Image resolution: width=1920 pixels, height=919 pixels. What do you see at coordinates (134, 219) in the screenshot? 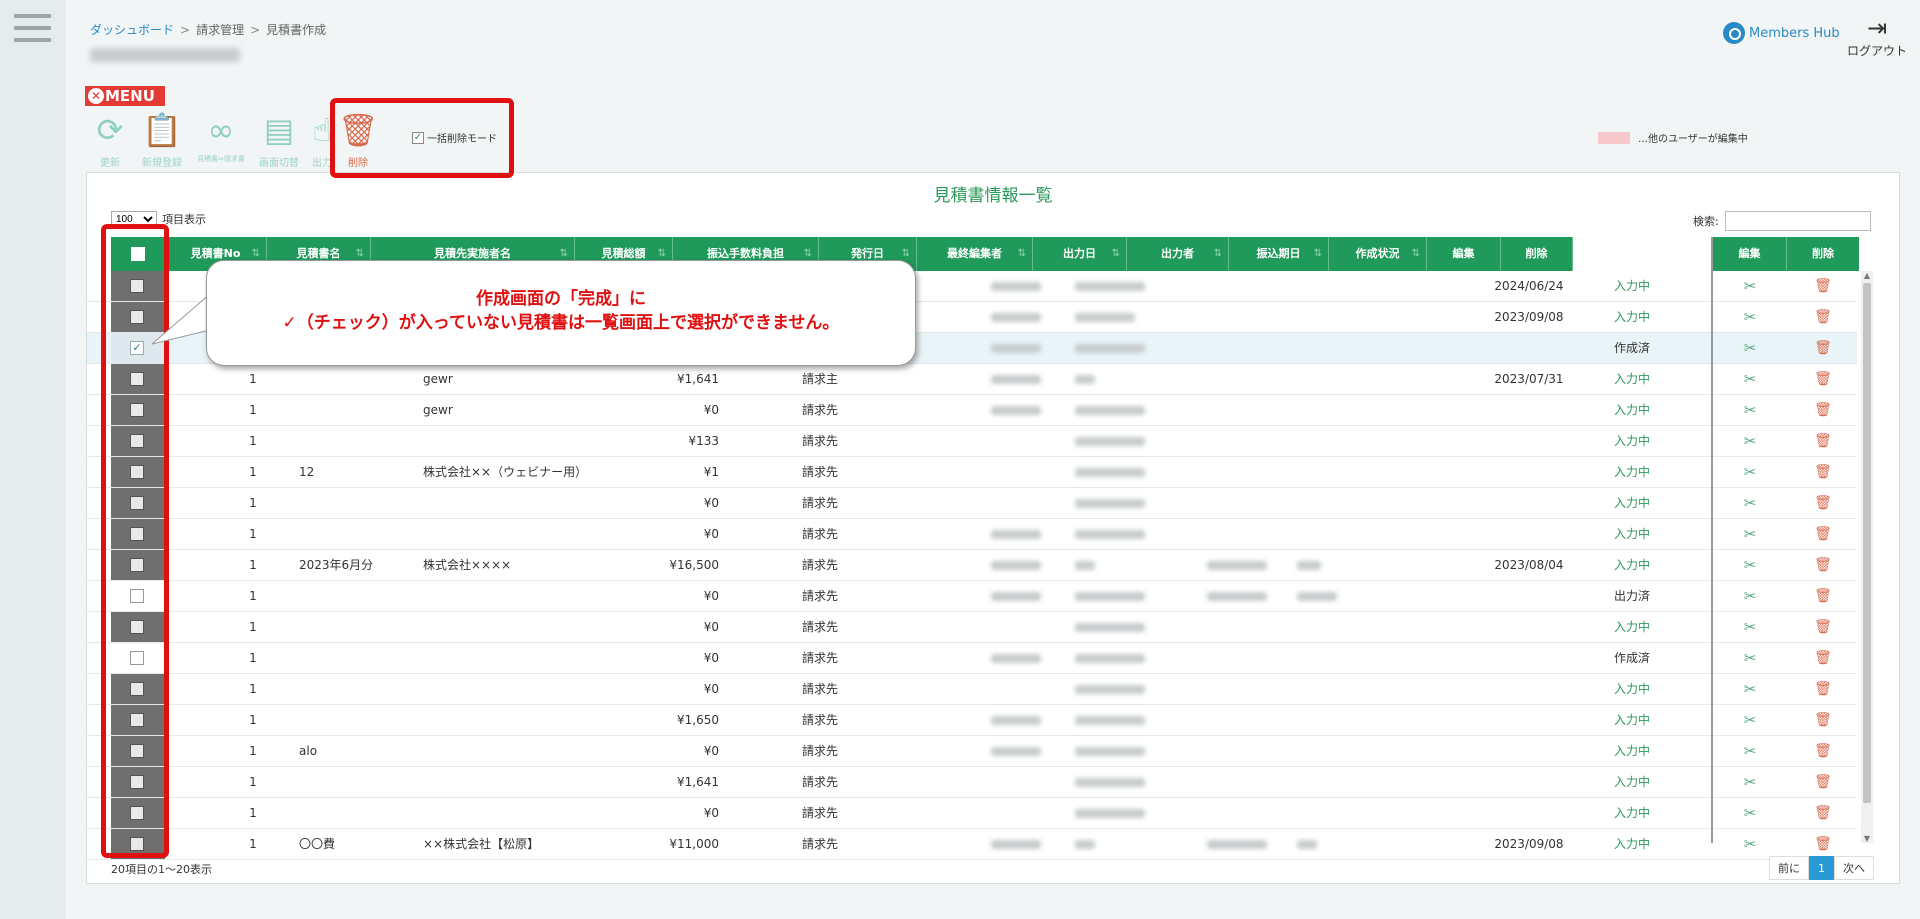
I see `page-size-select: 100` at bounding box center [134, 219].